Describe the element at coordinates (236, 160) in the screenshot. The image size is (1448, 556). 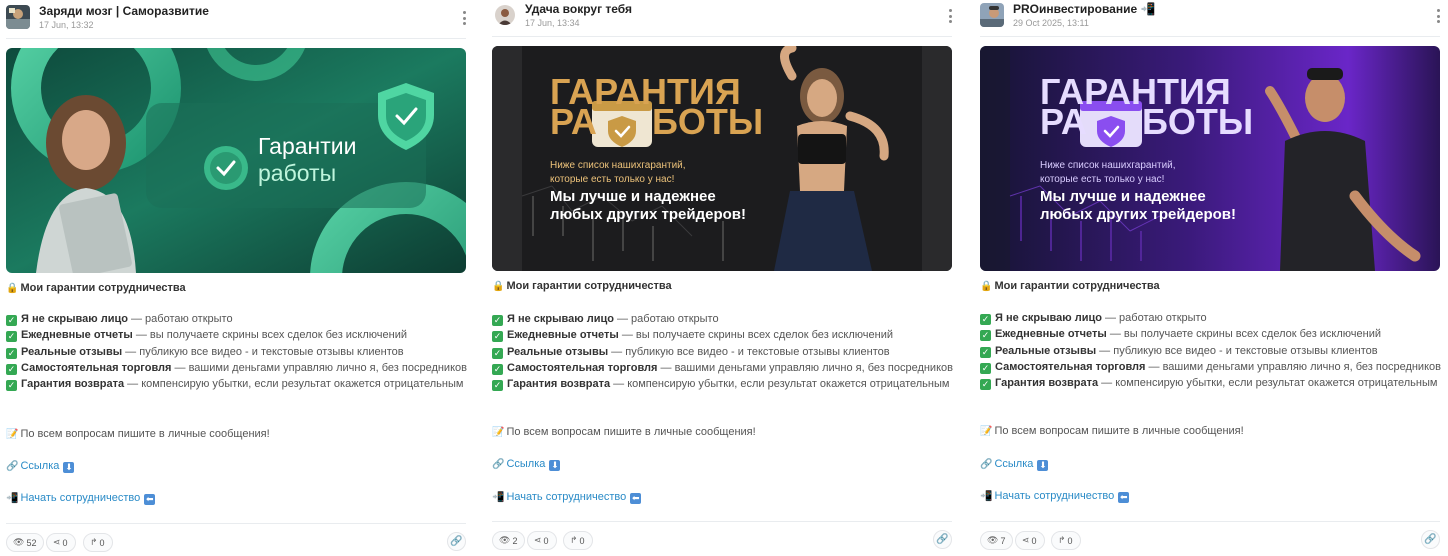
I see `post-image: Гарантии работы` at that location.